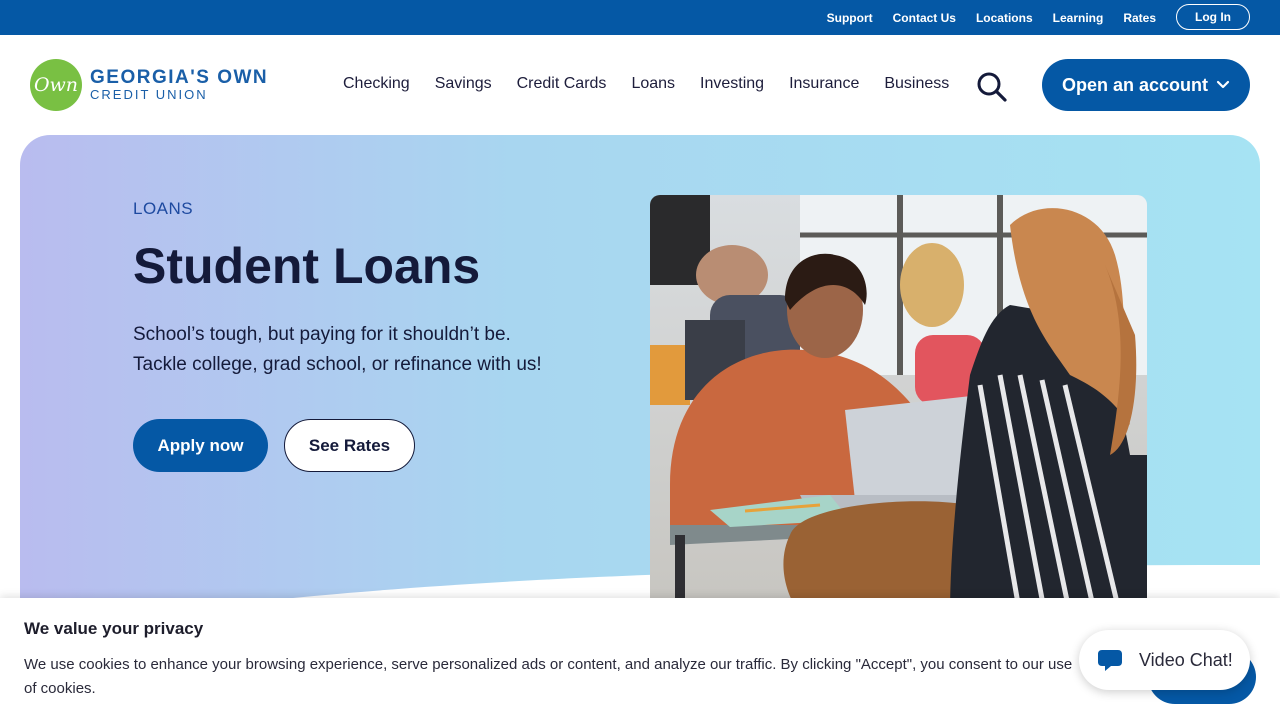  Describe the element at coordinates (56, 85) in the screenshot. I see `logo-mark: Own` at that location.